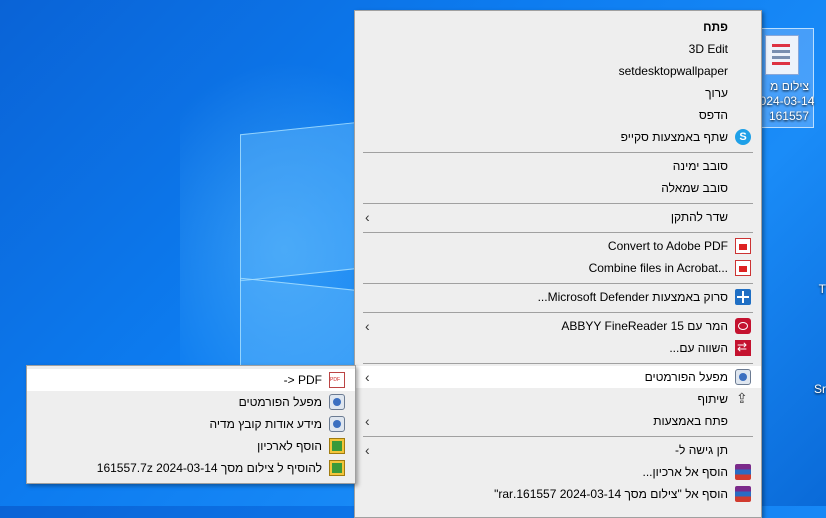 Image resolution: width=826 pixels, height=518 pixels. What do you see at coordinates (644, 326) in the screenshot?
I see `menu-item-label: המר עם ABBYY FineReader 15` at bounding box center [644, 326].